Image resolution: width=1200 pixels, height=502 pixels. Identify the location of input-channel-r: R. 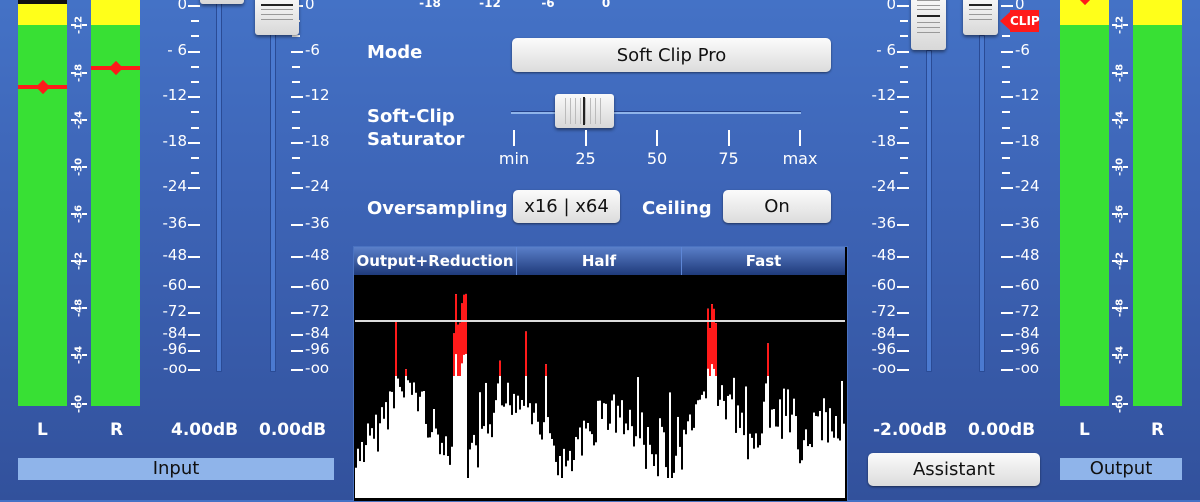
(117, 430).